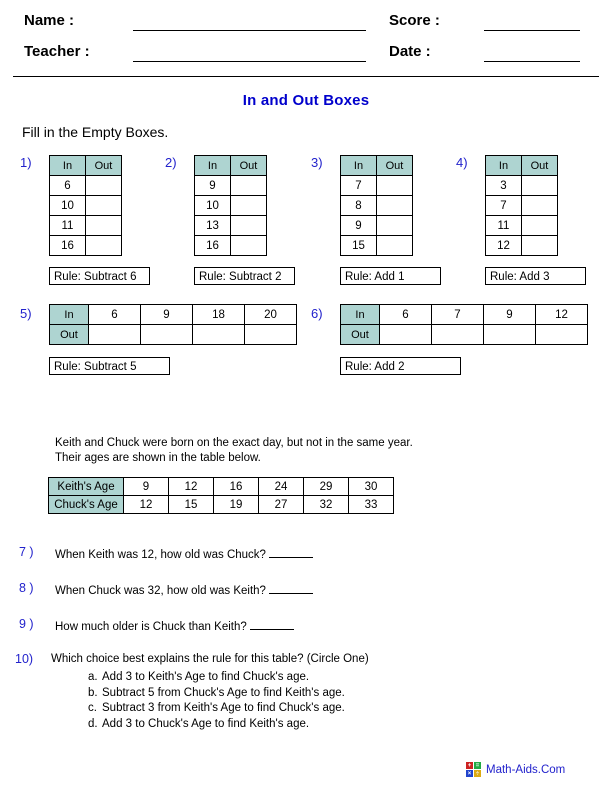  Describe the element at coordinates (477, 773) in the screenshot. I see `divide-symbol-icon: ÷` at that location.